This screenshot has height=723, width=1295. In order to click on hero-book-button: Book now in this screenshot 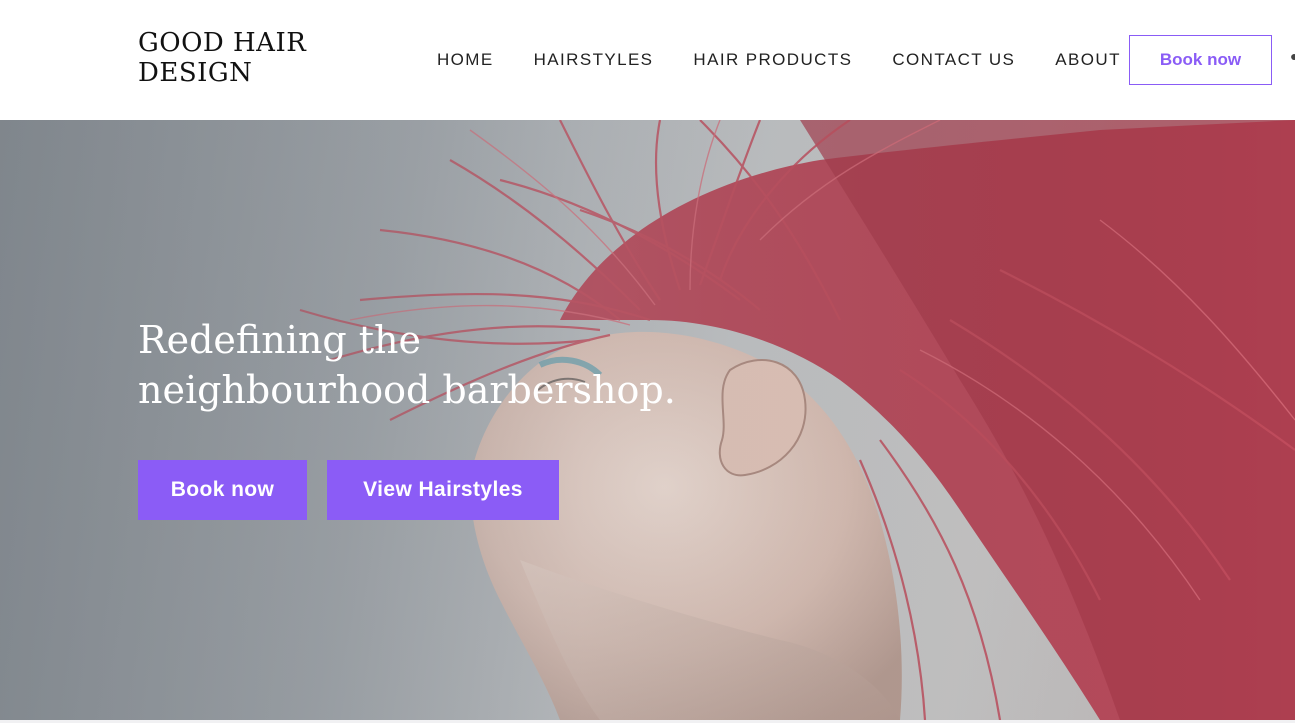, I will do `click(222, 490)`.